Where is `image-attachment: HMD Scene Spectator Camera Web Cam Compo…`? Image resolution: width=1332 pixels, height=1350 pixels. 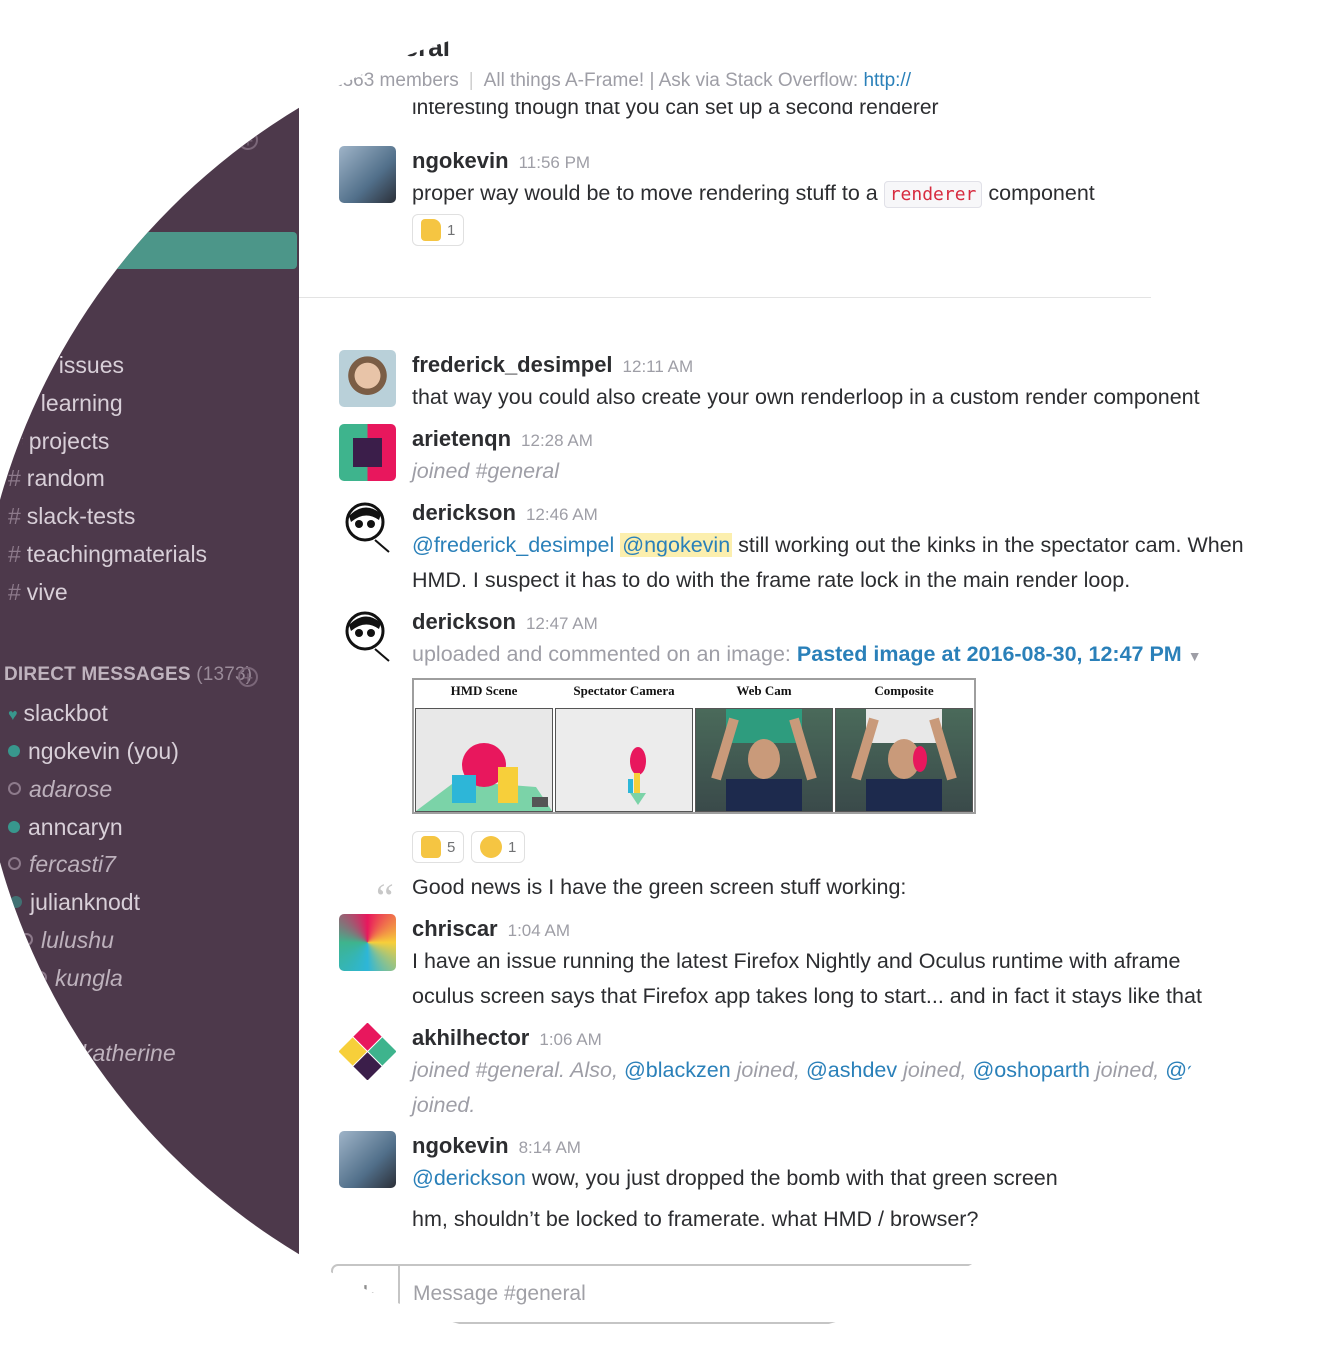 image-attachment: HMD Scene Spectator Camera Web Cam Compo… is located at coordinates (694, 746).